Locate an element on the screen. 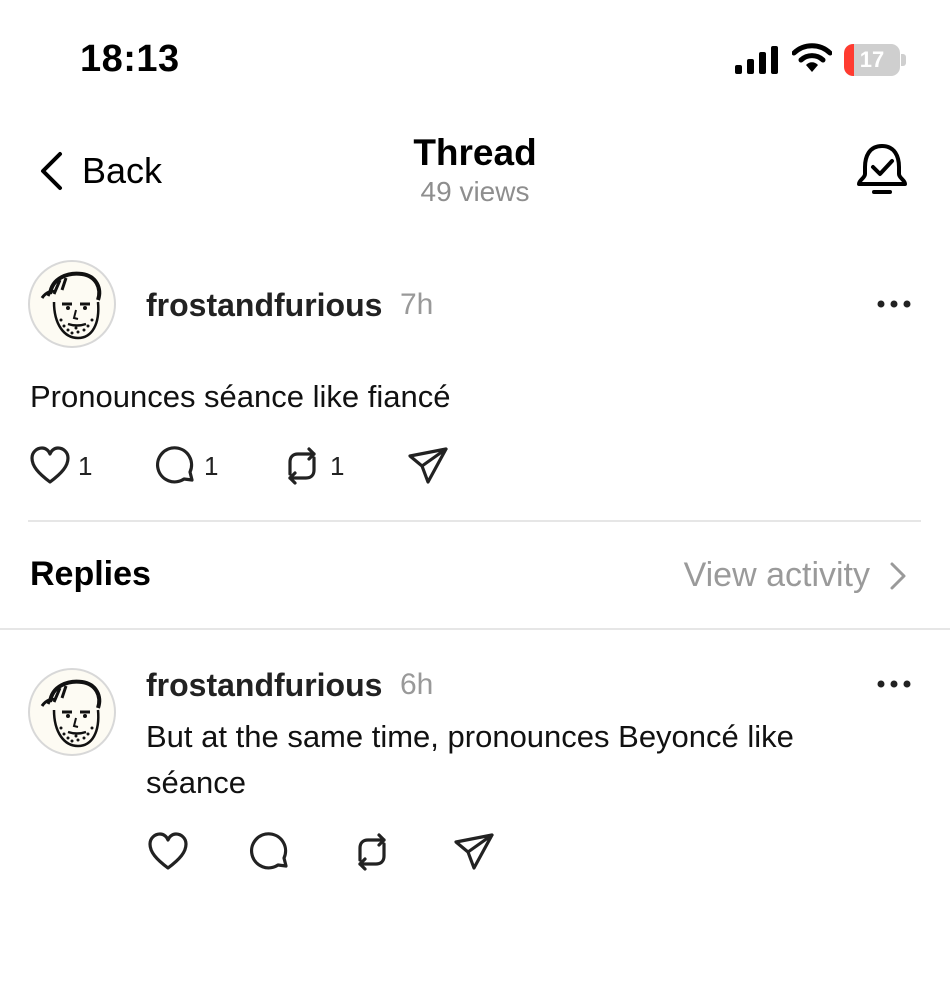 The height and width of the screenshot is (1000, 950). view-activity-link: View activity is located at coordinates (796, 575).